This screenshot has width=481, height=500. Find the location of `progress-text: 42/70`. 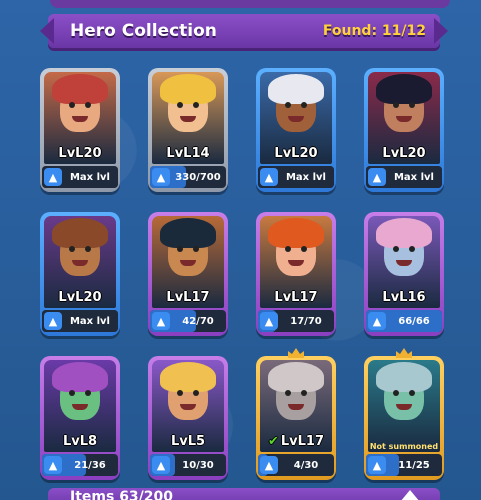

progress-text: 42/70 is located at coordinates (198, 321).